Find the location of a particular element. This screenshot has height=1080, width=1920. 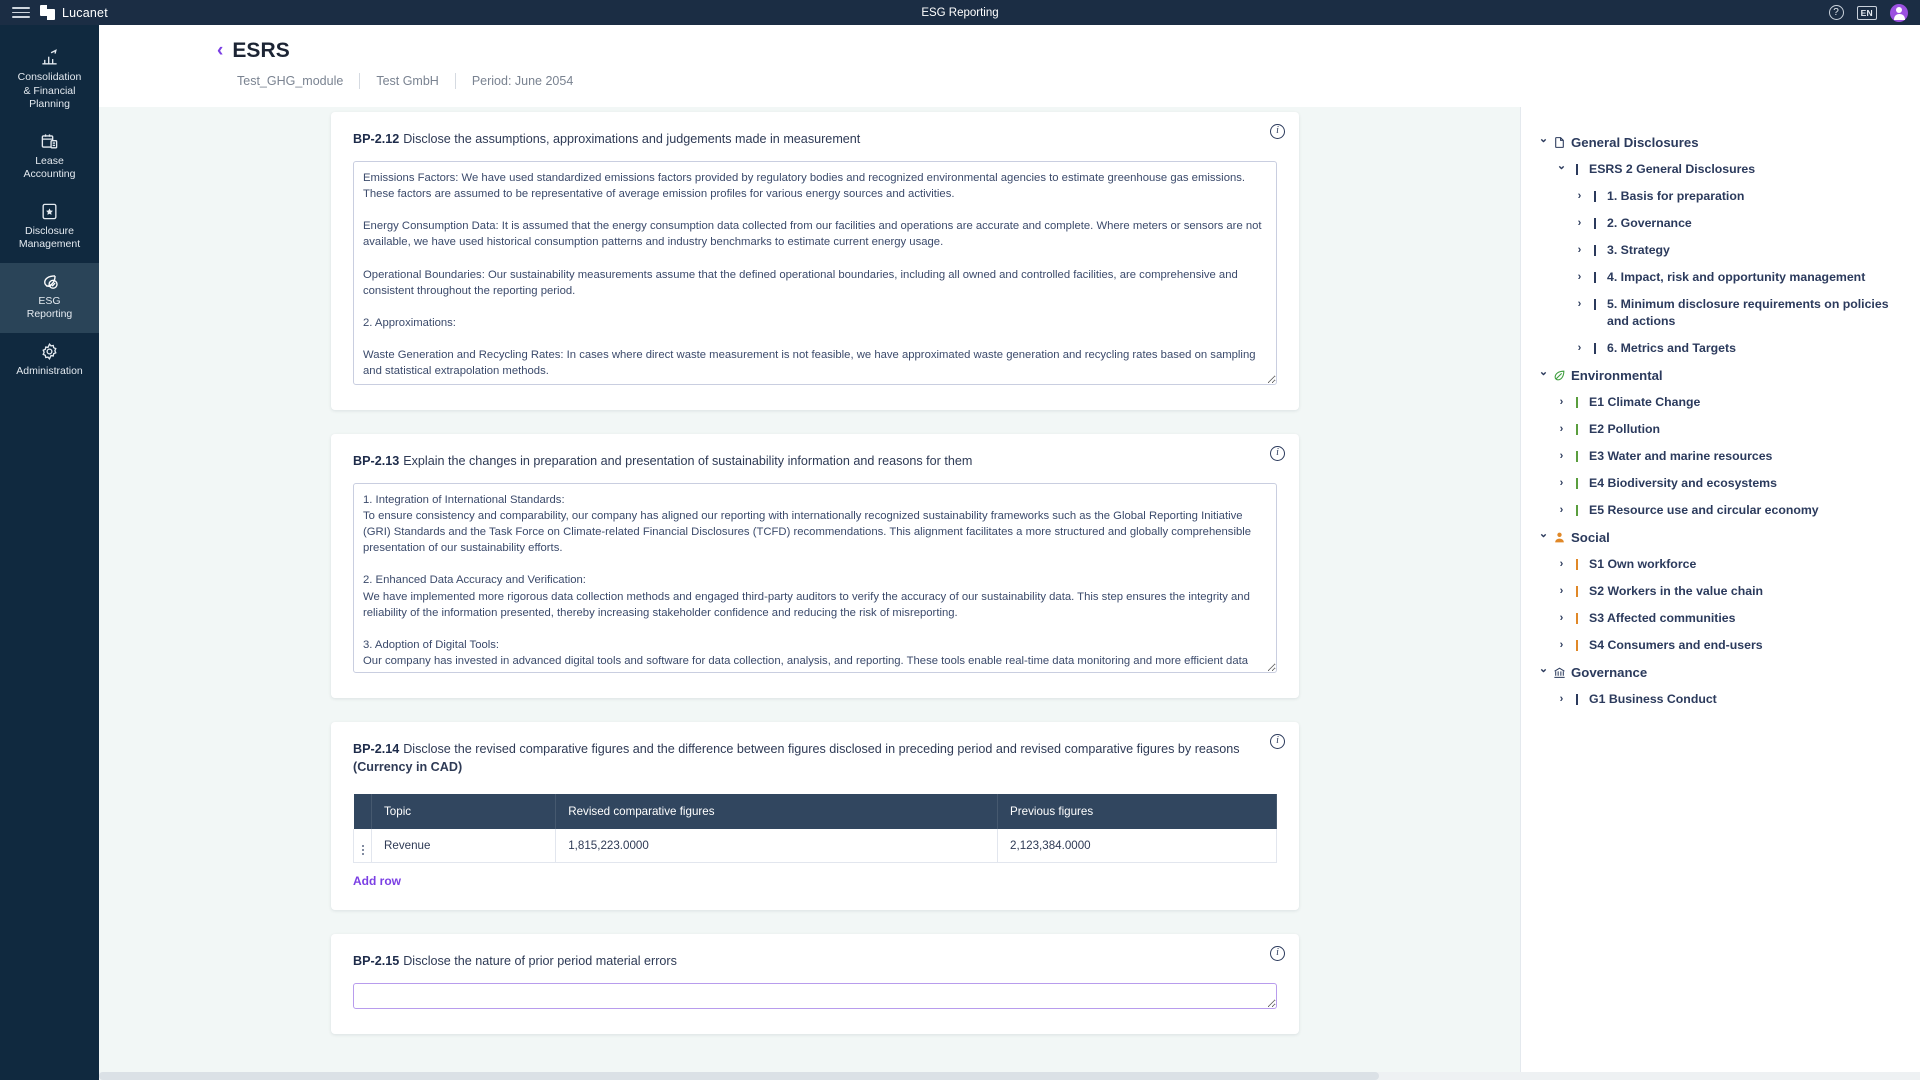

tree-item-g1-business-conduct: G1 Business Conduct is located at coordinates (1722, 699).